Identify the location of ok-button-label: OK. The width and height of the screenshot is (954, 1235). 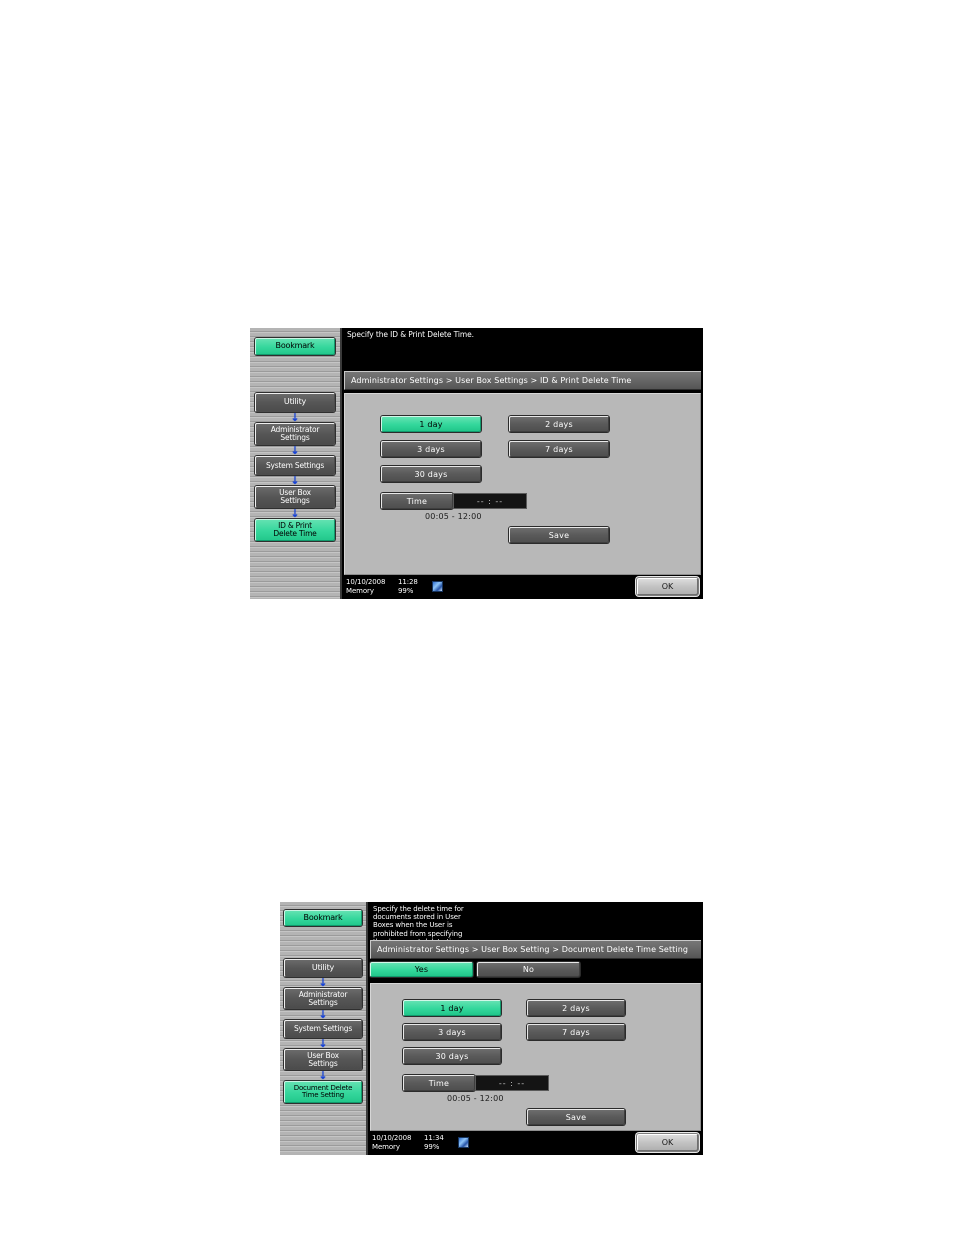
(667, 1142).